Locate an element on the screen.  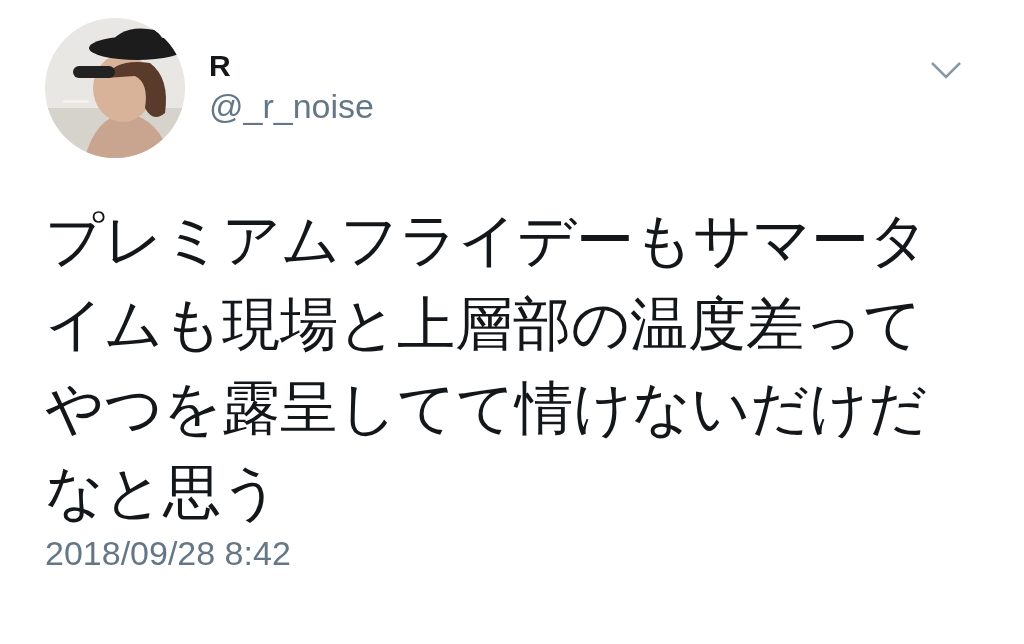
chevron-down-icon is located at coordinates (946, 70).